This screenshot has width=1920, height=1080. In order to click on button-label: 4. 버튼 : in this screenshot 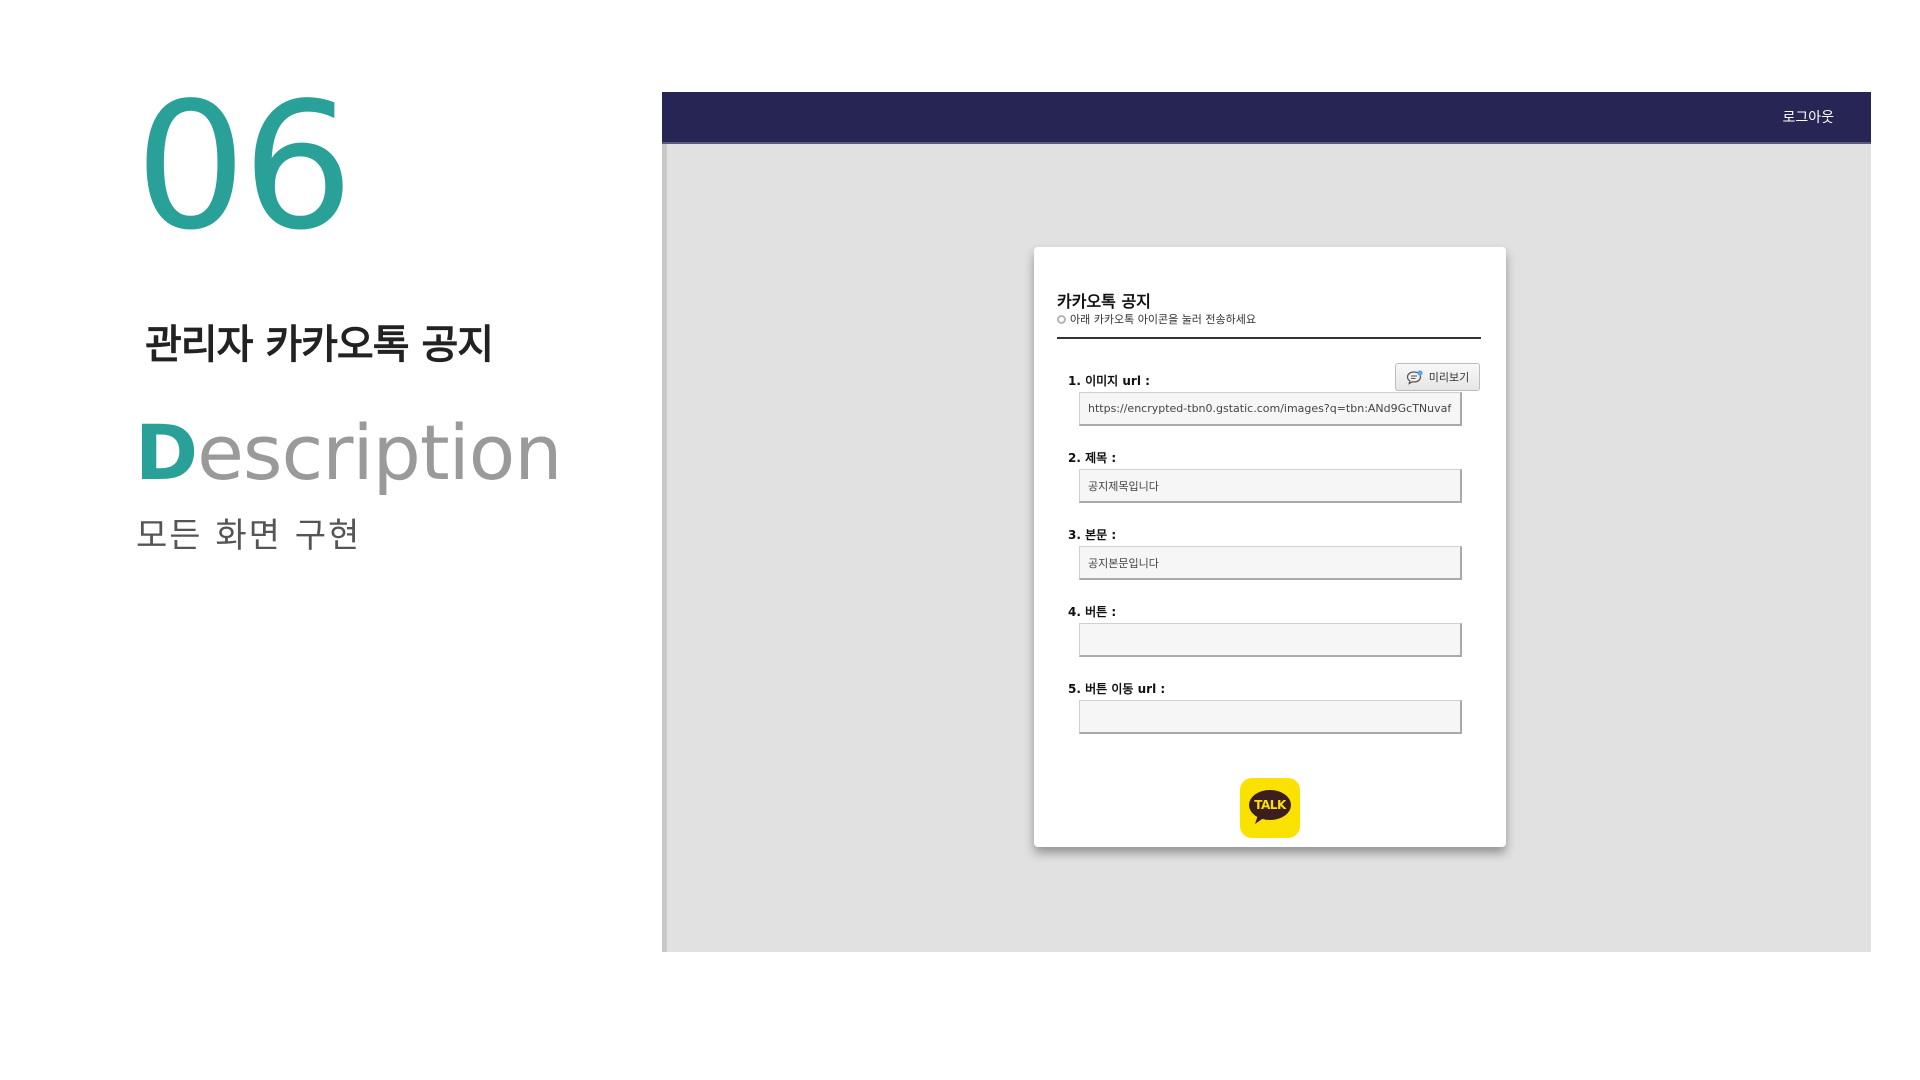, I will do `click(1092, 612)`.